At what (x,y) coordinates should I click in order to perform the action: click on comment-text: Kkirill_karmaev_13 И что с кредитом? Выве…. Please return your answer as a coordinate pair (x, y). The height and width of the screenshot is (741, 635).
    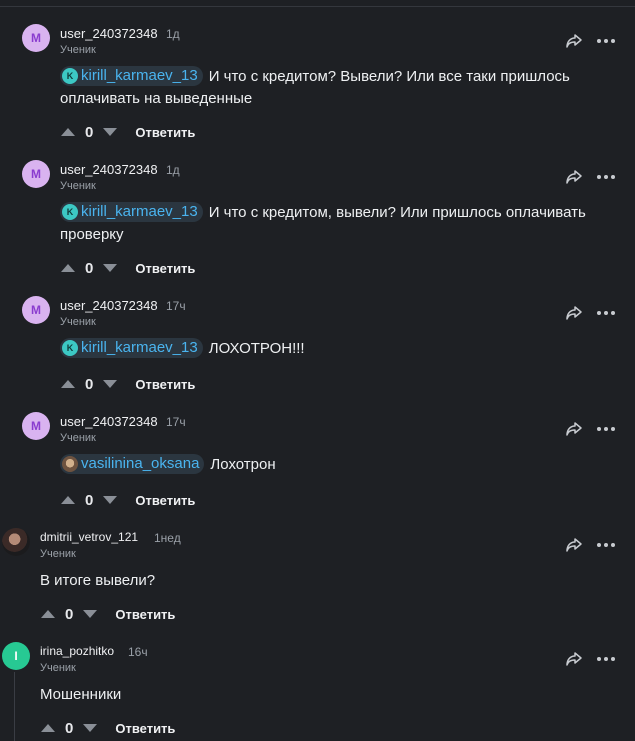
    Looking at the image, I should click on (330, 88).